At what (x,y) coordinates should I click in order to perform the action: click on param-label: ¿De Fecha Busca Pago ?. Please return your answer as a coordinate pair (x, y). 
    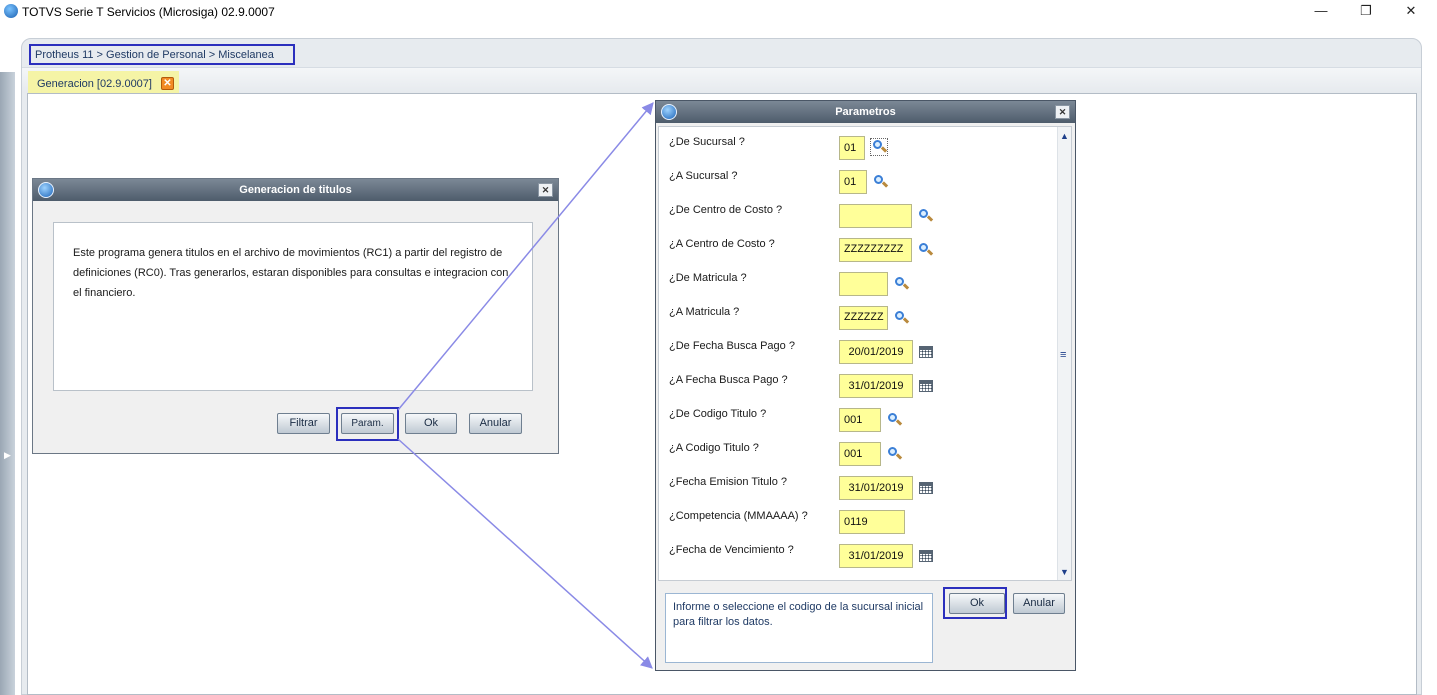
    Looking at the image, I should click on (732, 346).